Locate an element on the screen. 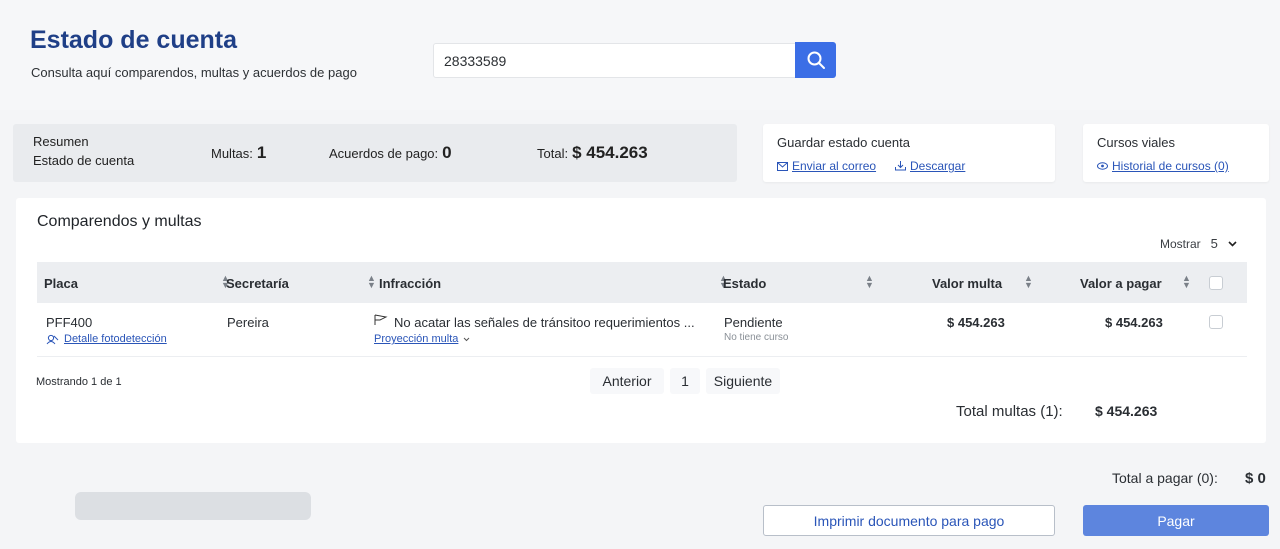 This screenshot has width=1280, height=549. download-link: Descargar is located at coordinates (937, 166).